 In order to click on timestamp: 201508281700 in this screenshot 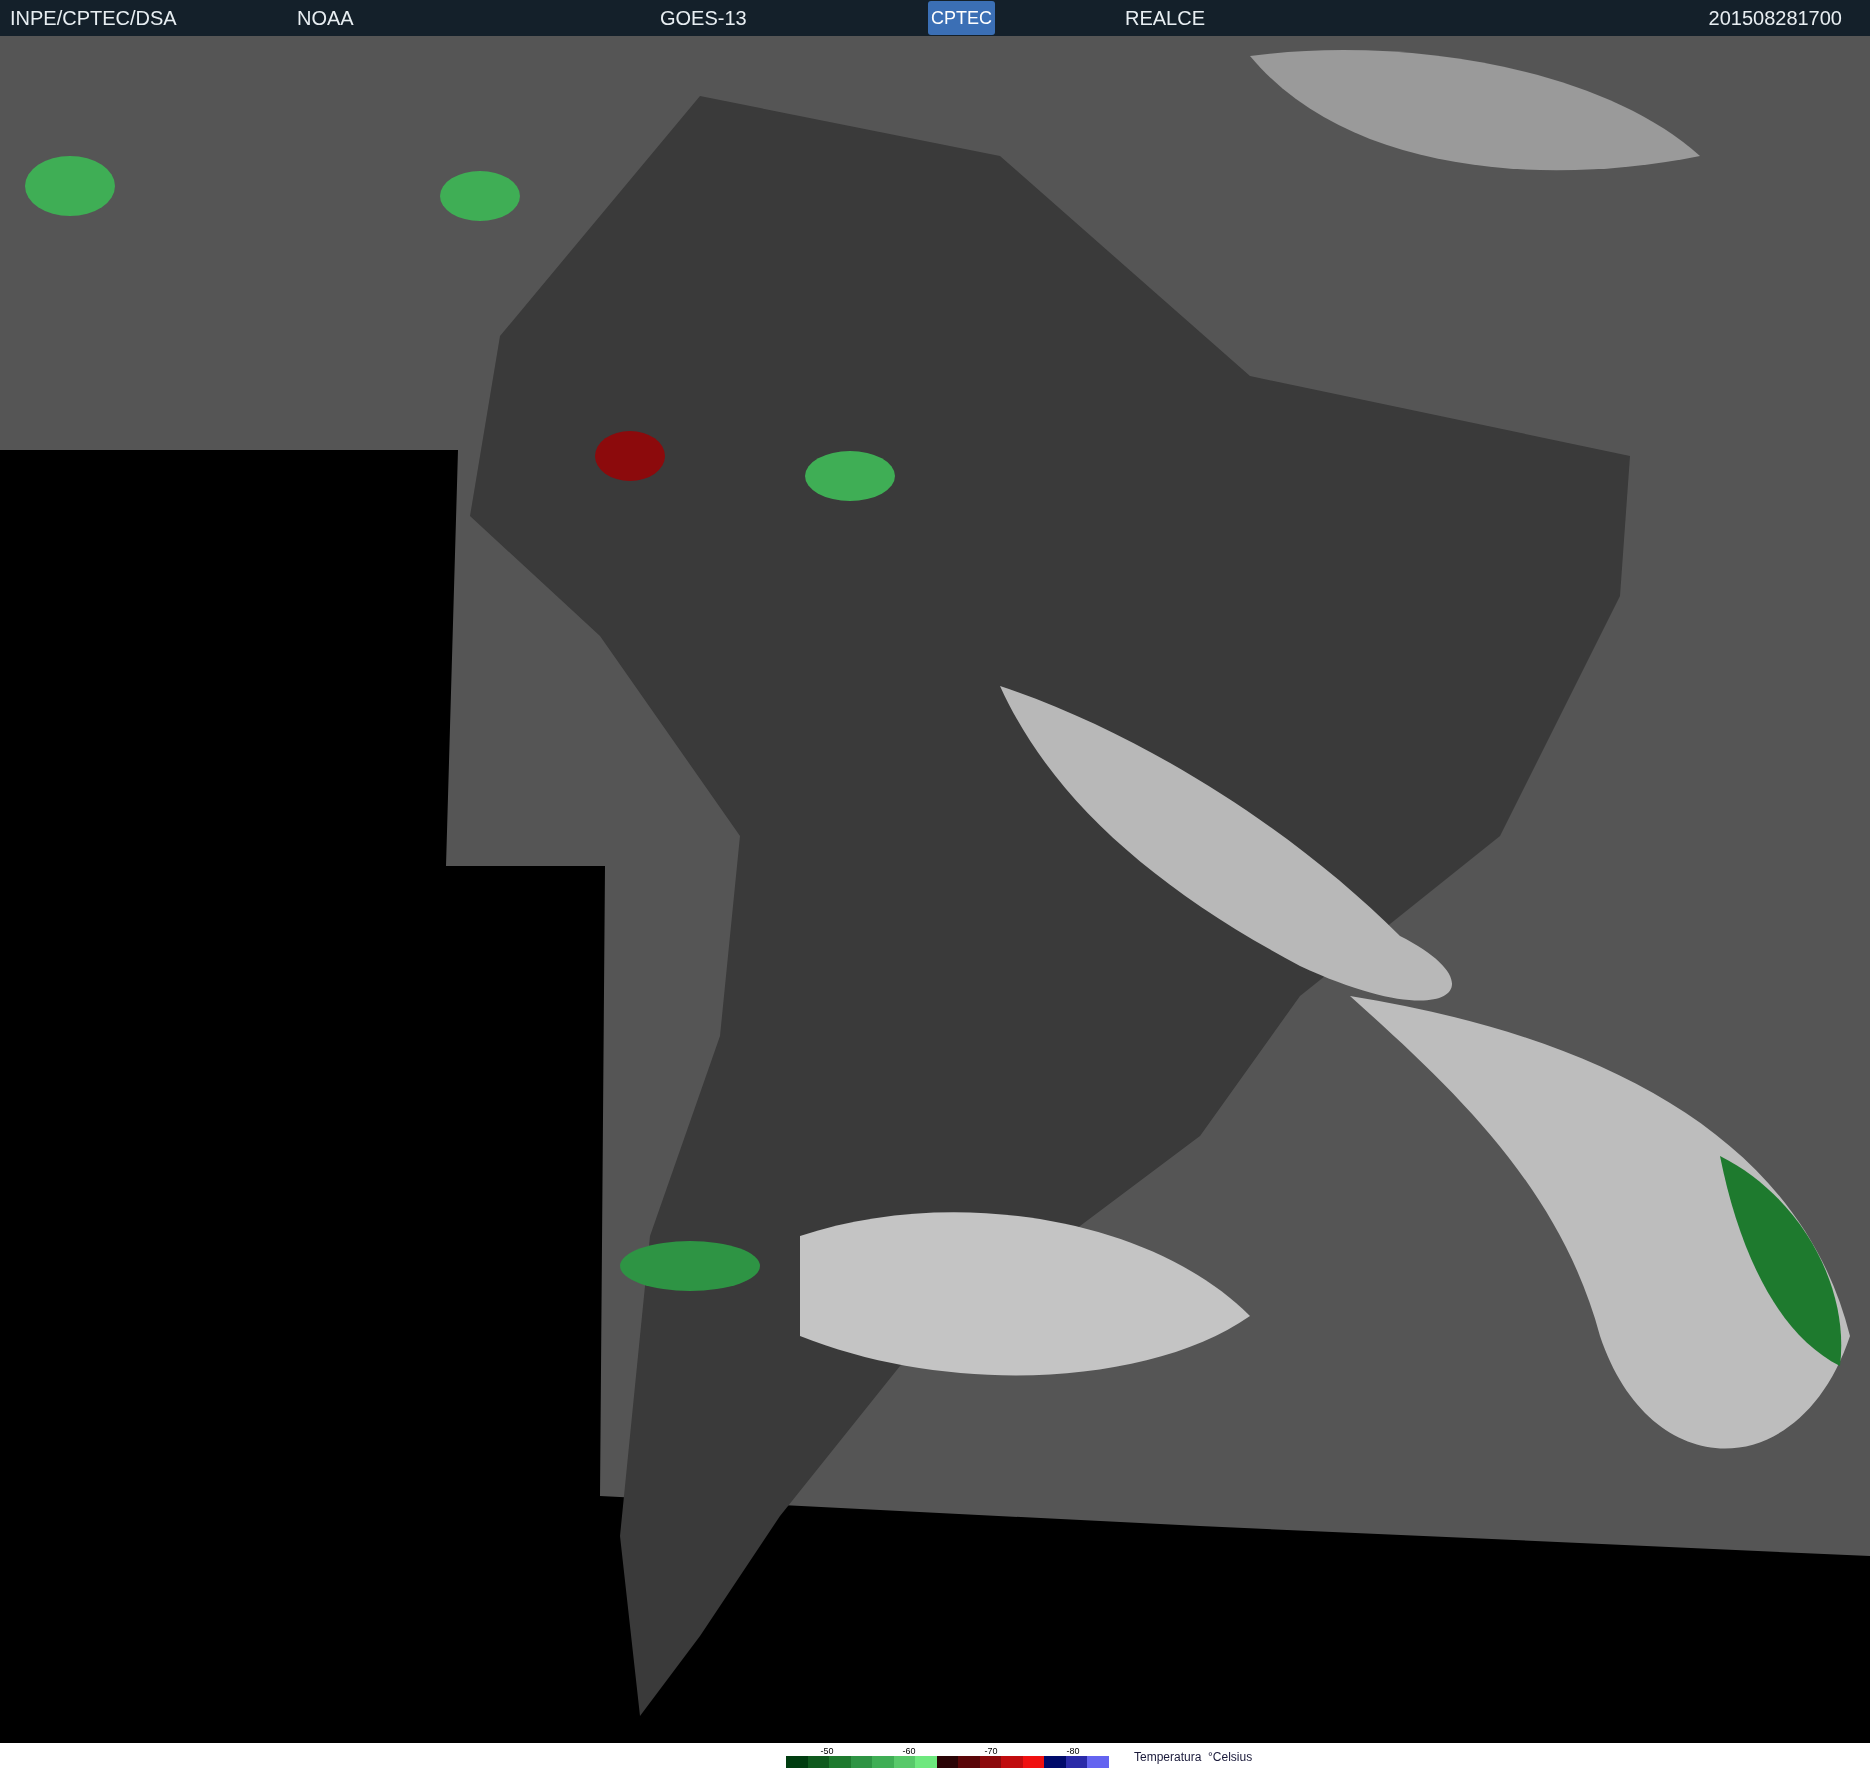, I will do `click(1775, 18)`.